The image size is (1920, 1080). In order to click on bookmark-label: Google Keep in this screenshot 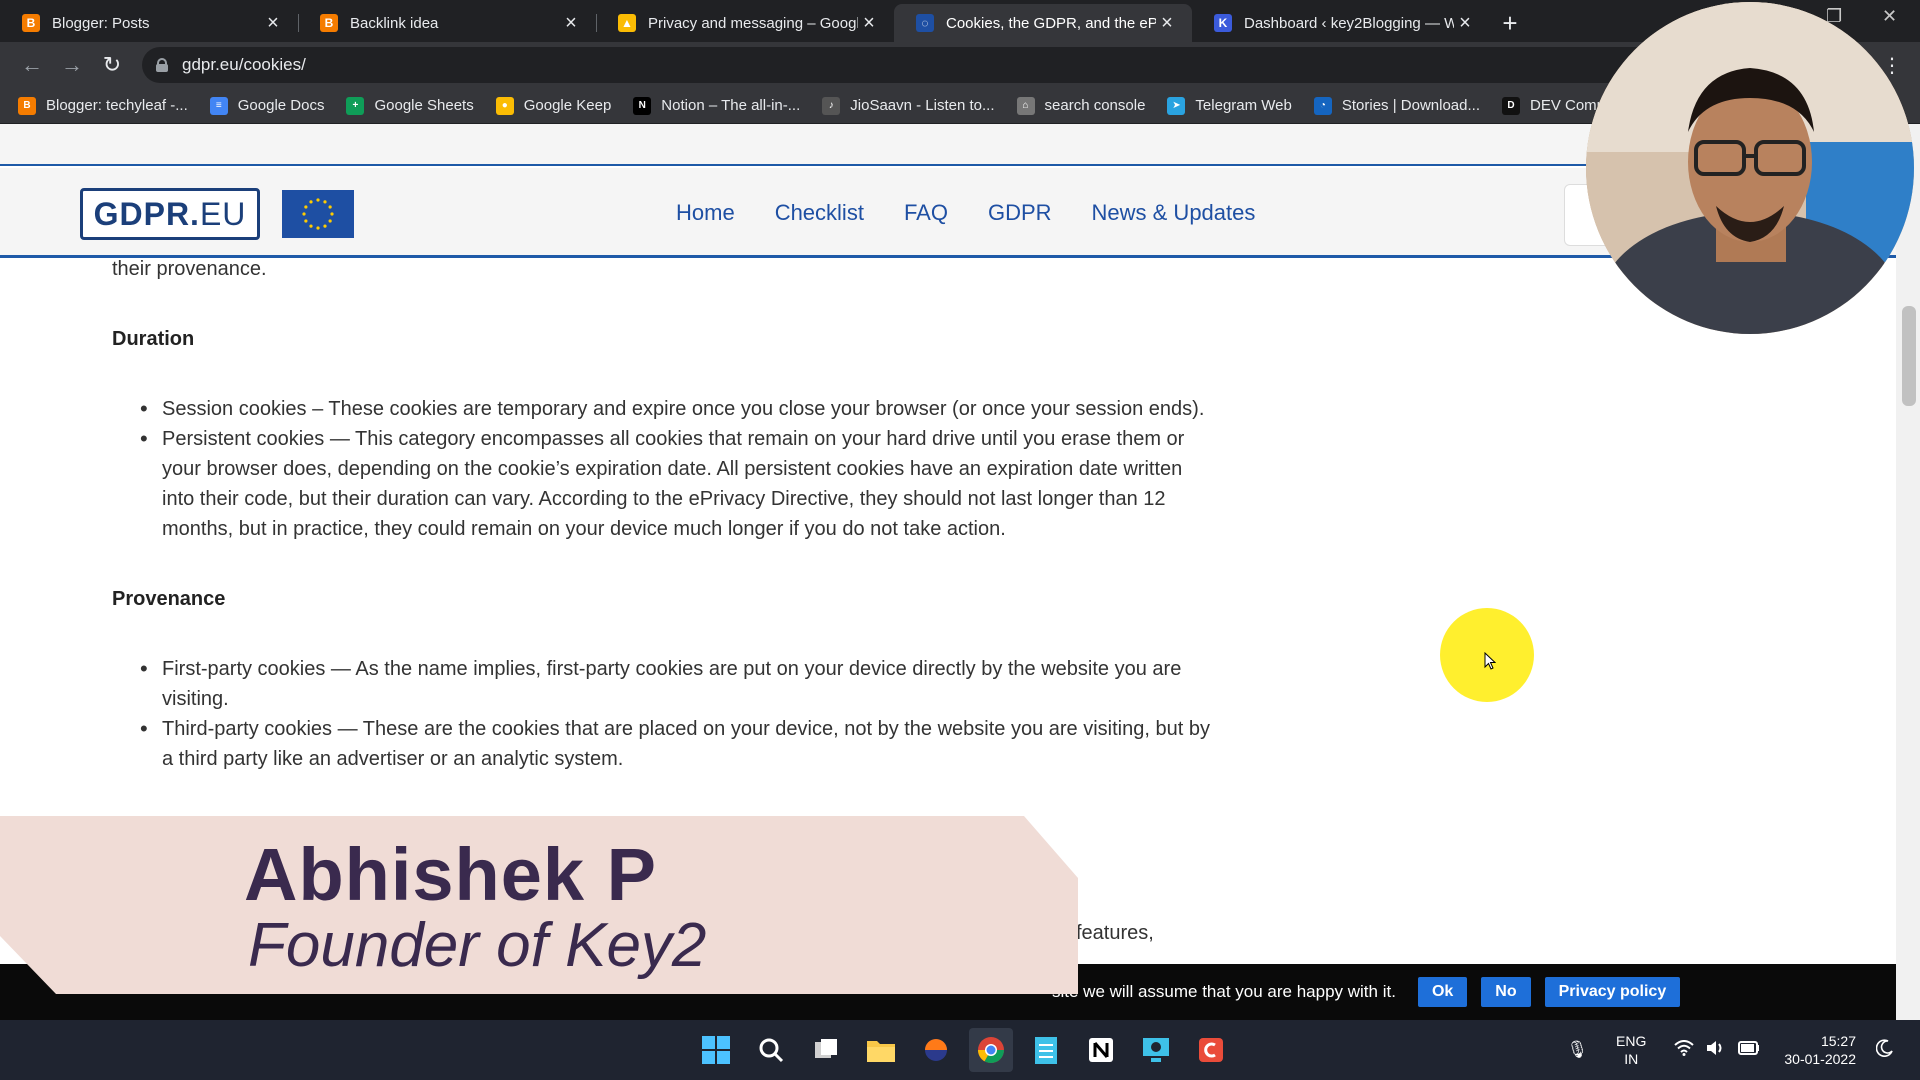, I will do `click(567, 105)`.